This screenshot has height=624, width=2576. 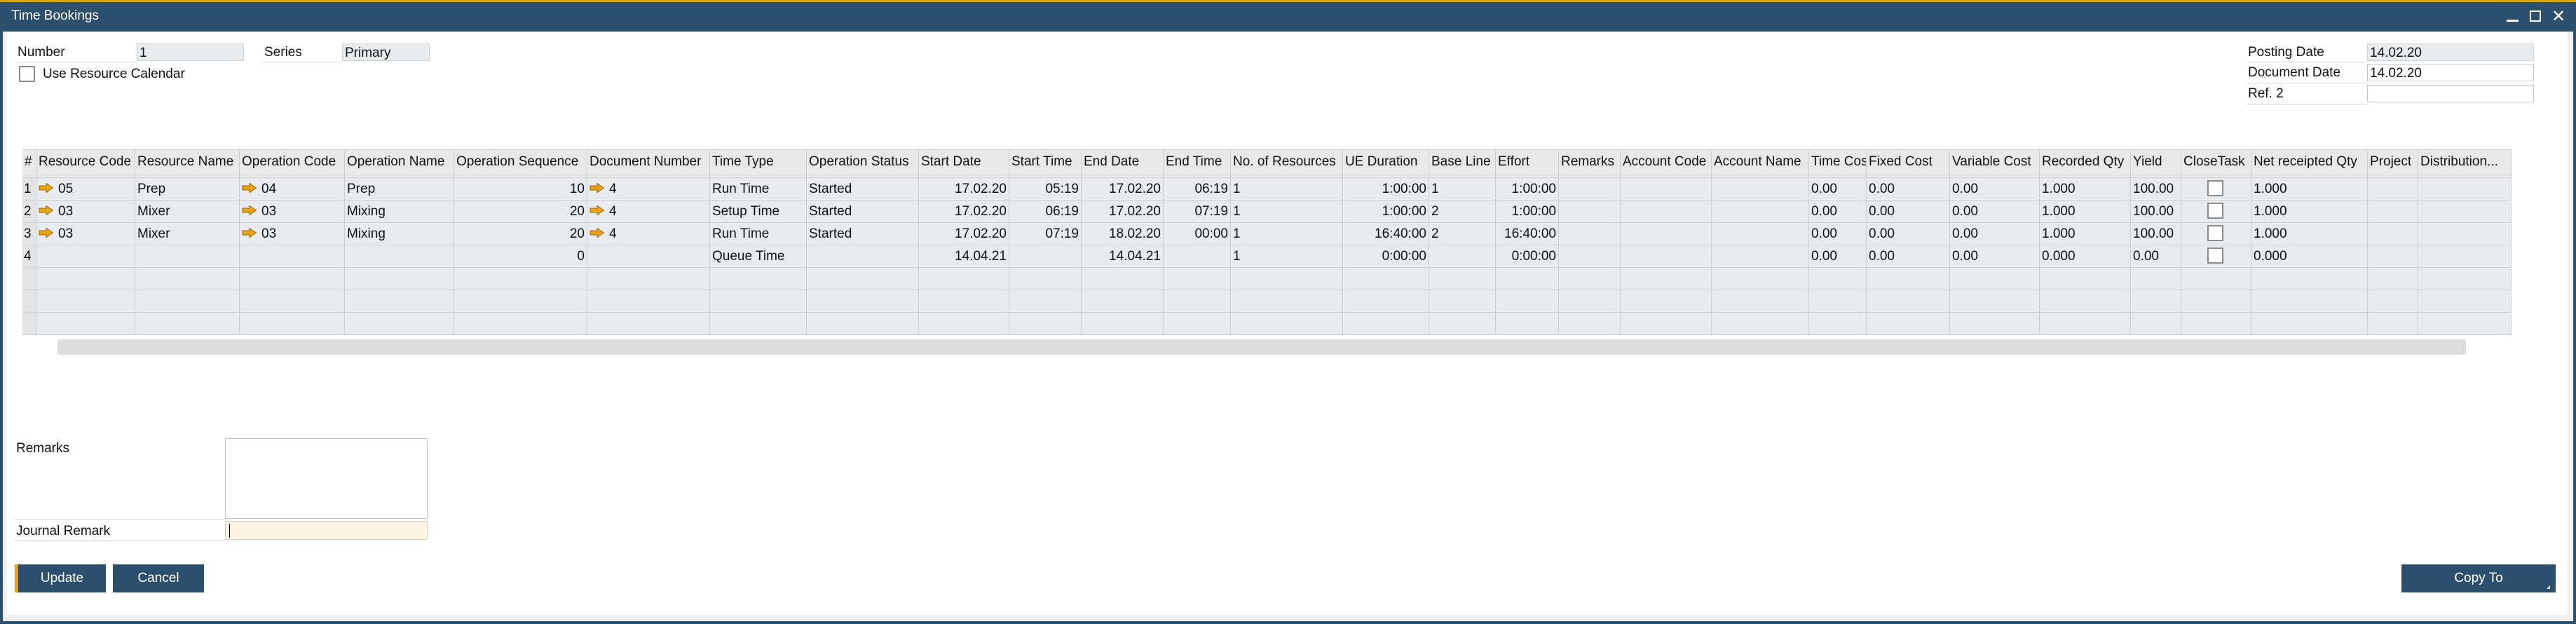 I want to click on cell-end-time: 07:19, so click(x=1197, y=212).